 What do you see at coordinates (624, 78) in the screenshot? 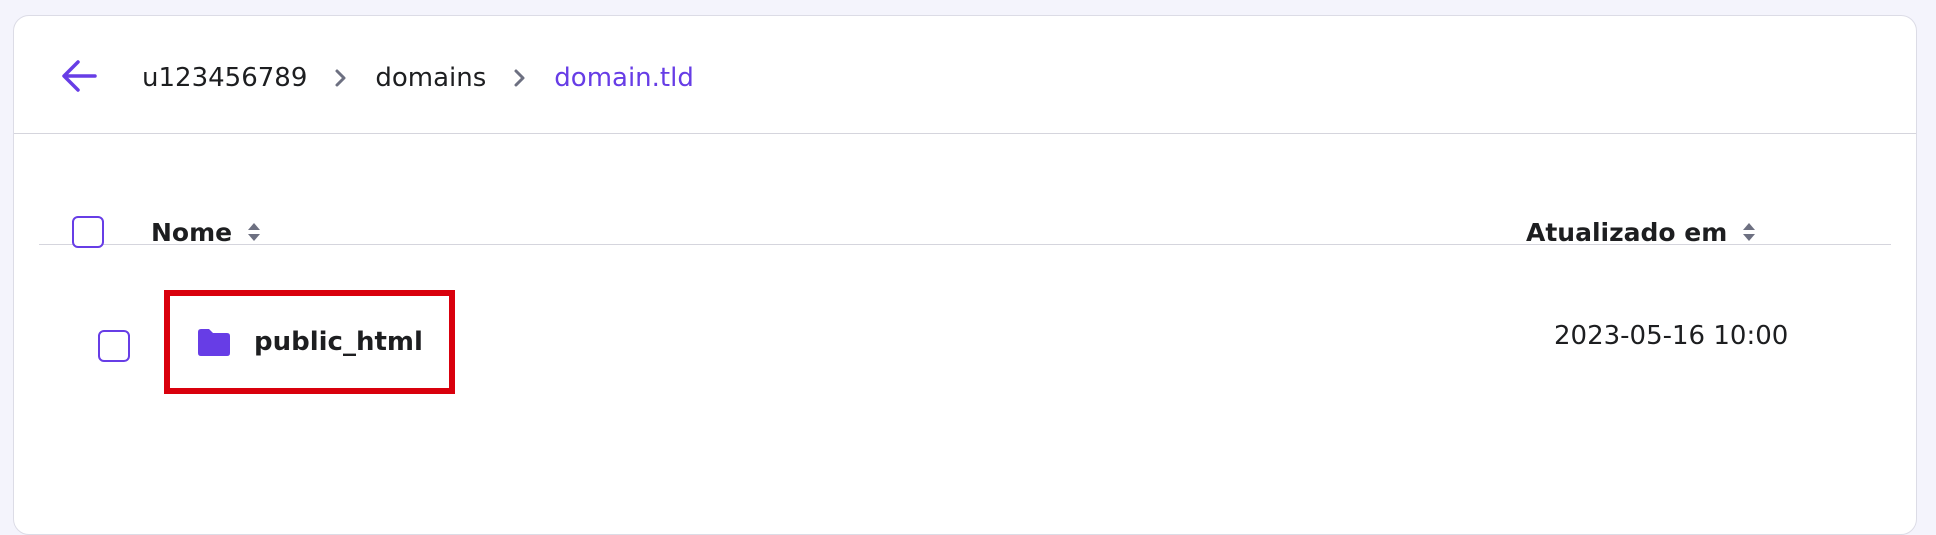
I see `breadcrumb-item-current: domain.tld` at bounding box center [624, 78].